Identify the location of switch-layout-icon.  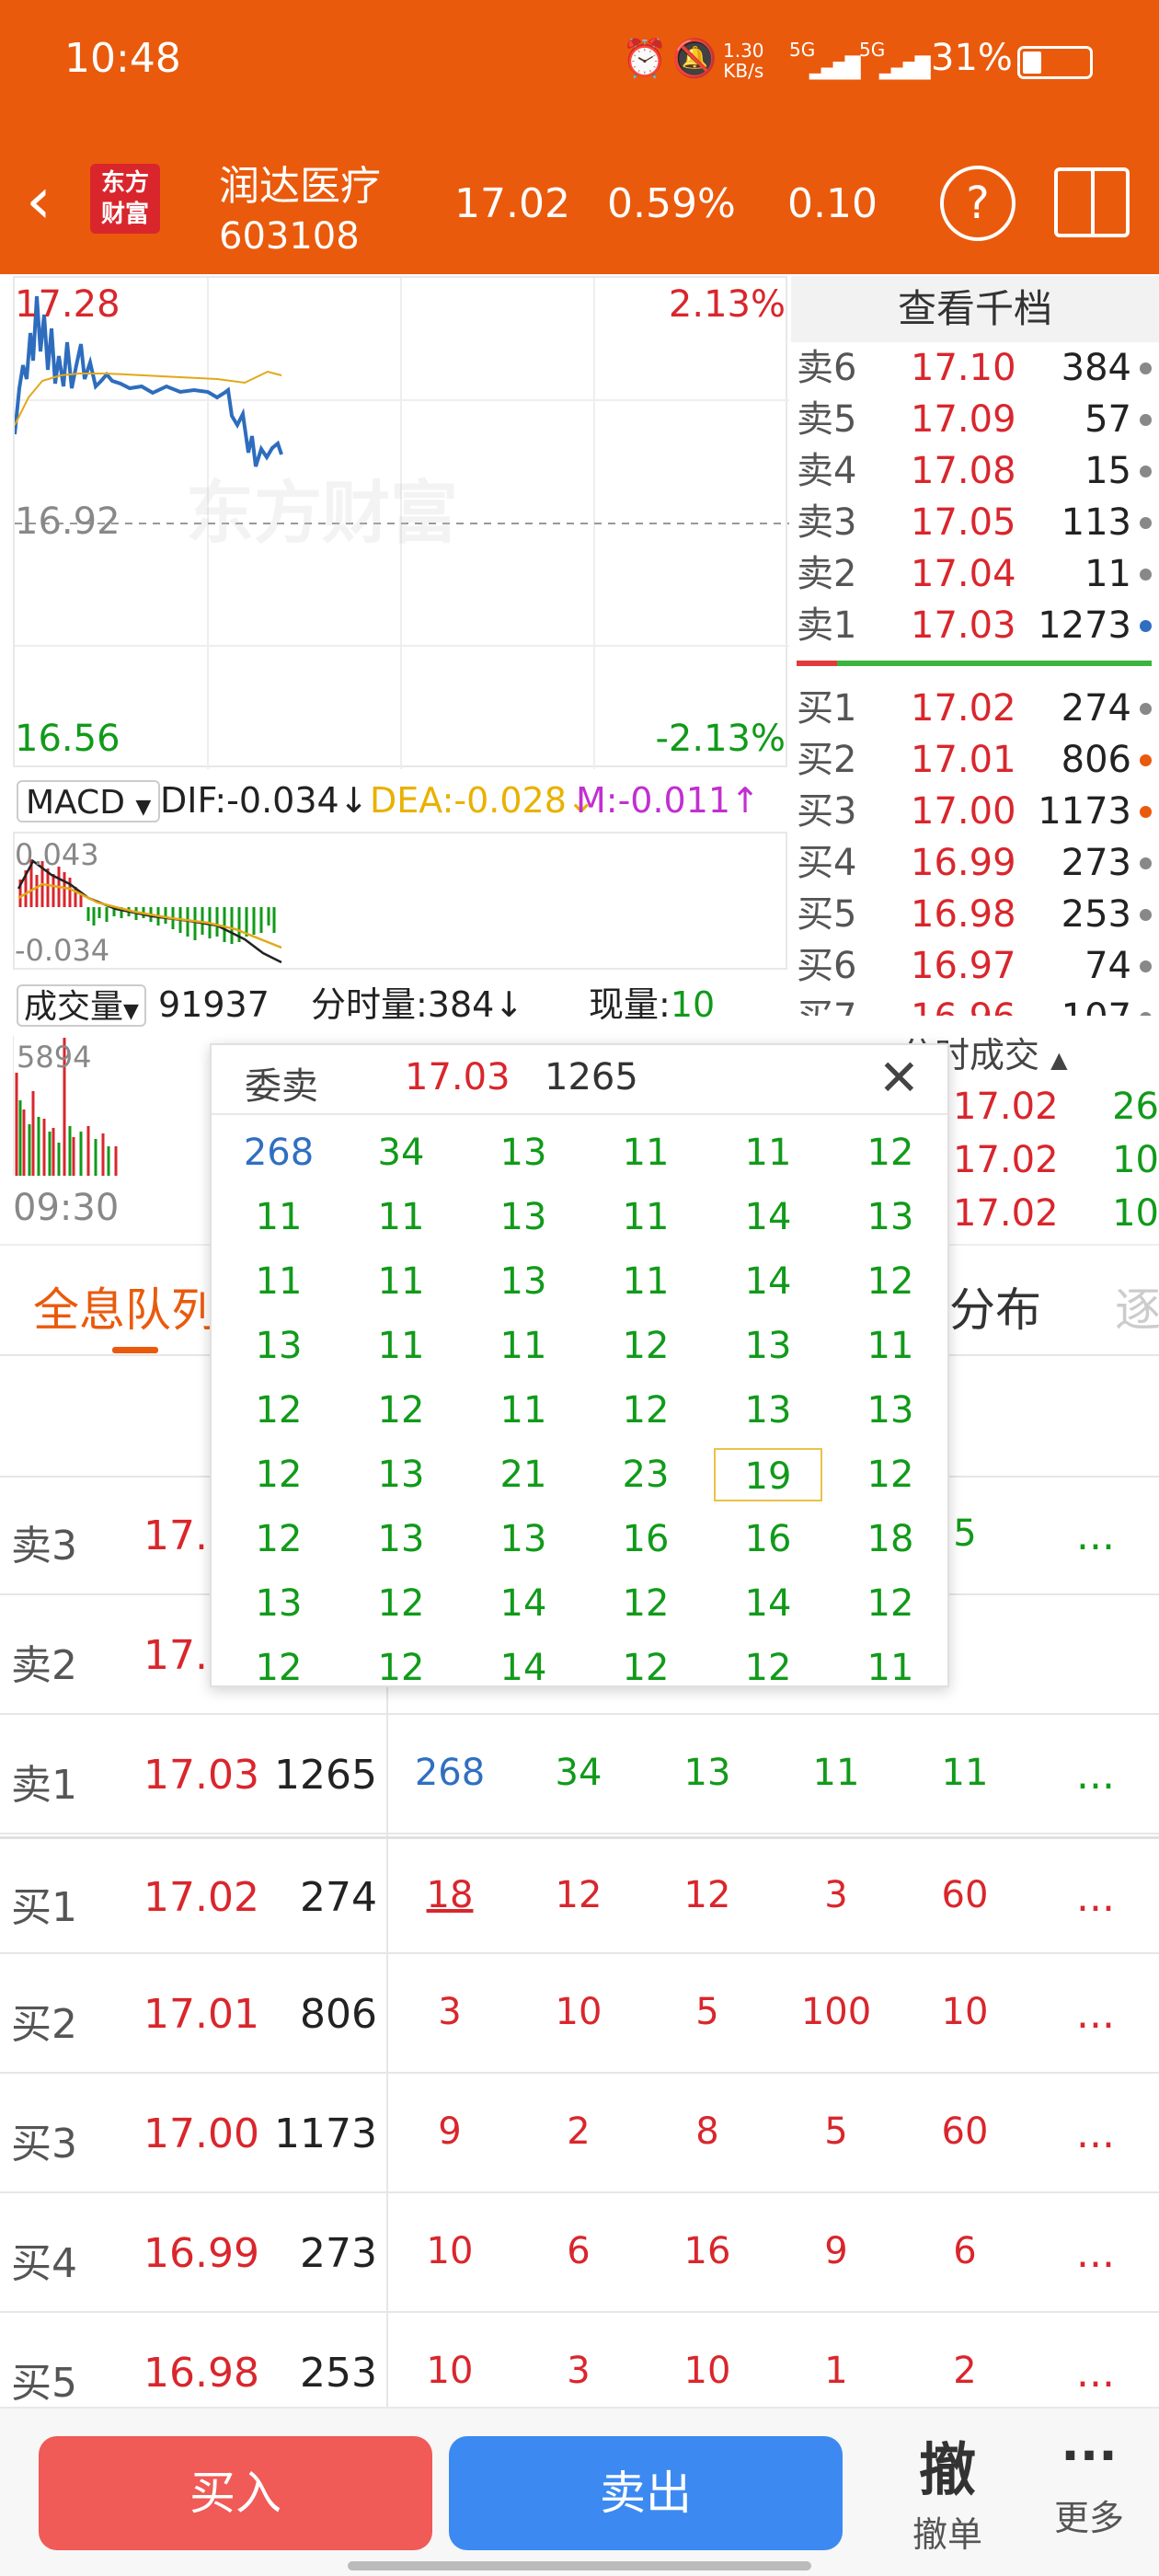
(1092, 202).